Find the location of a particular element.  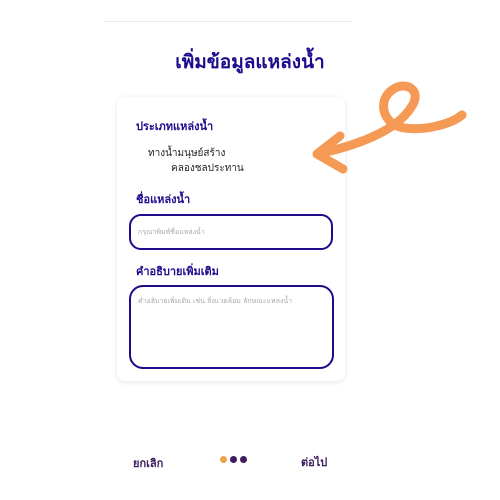

water-type-option: ทางน้ำมนุษย์สร้าง is located at coordinates (186, 153).